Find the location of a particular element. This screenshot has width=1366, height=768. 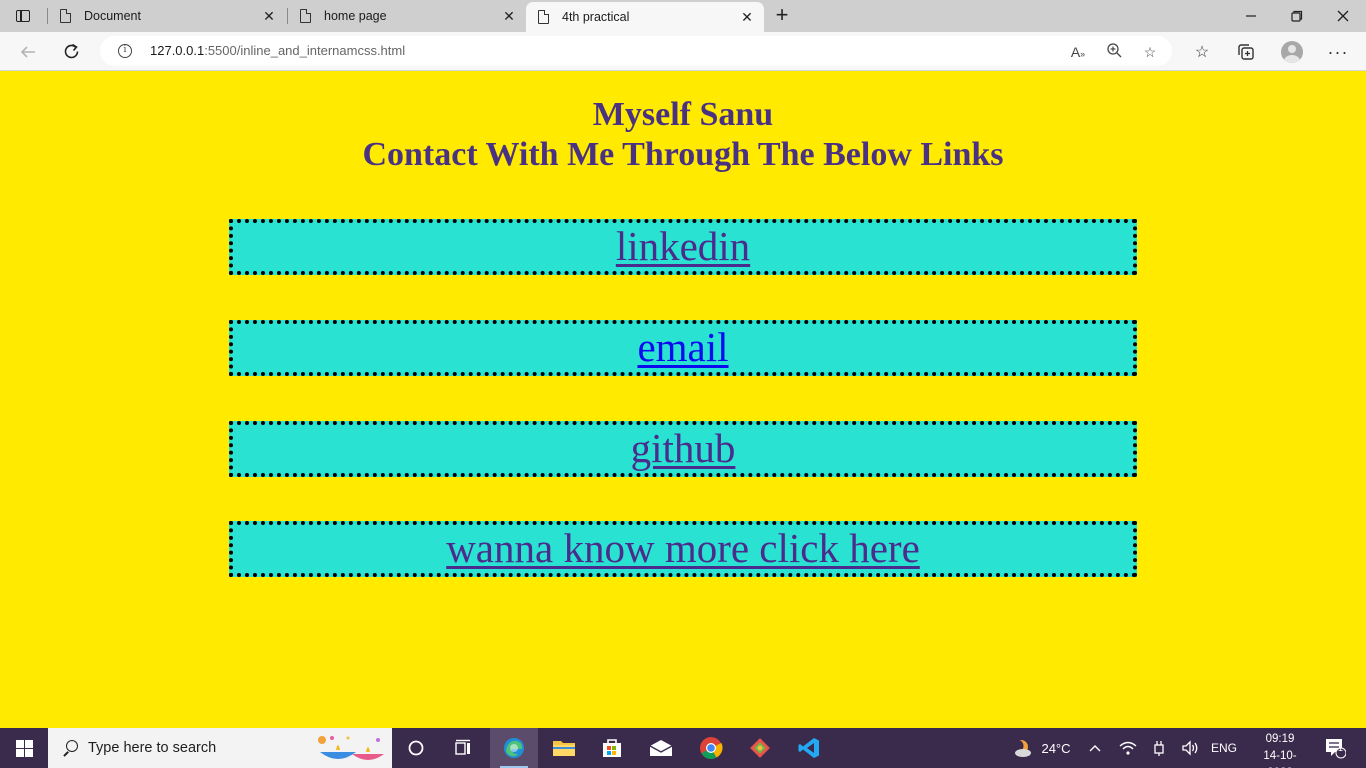

refresh-icon is located at coordinates (71, 51).